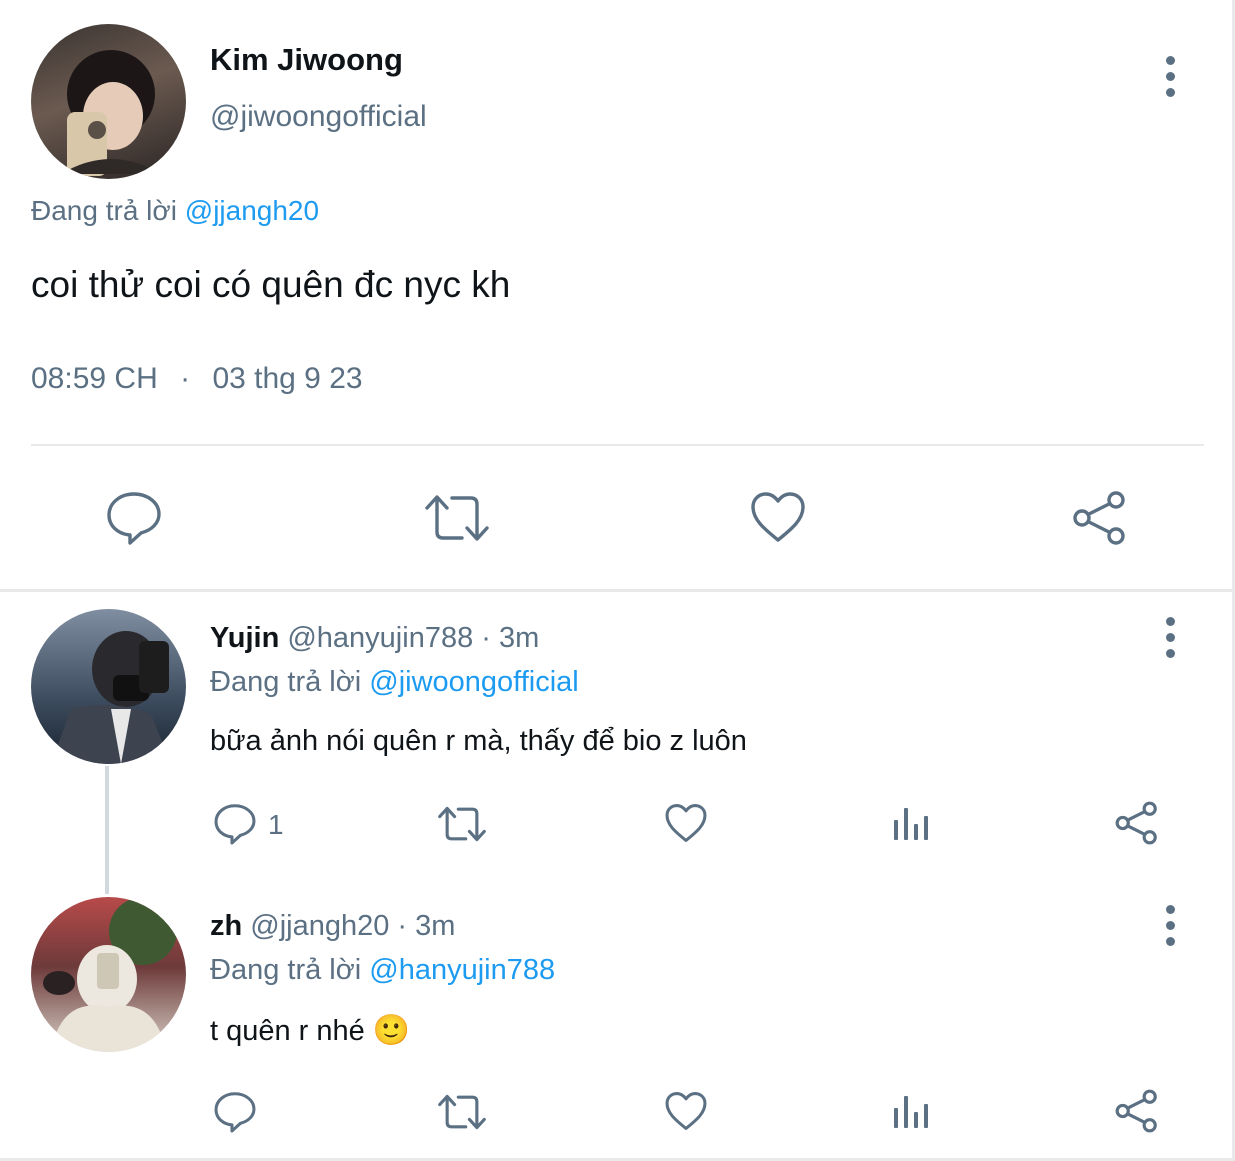 This screenshot has height=1161, width=1235. Describe the element at coordinates (912, 1110) in the screenshot. I see `reply2-views-icon` at that location.